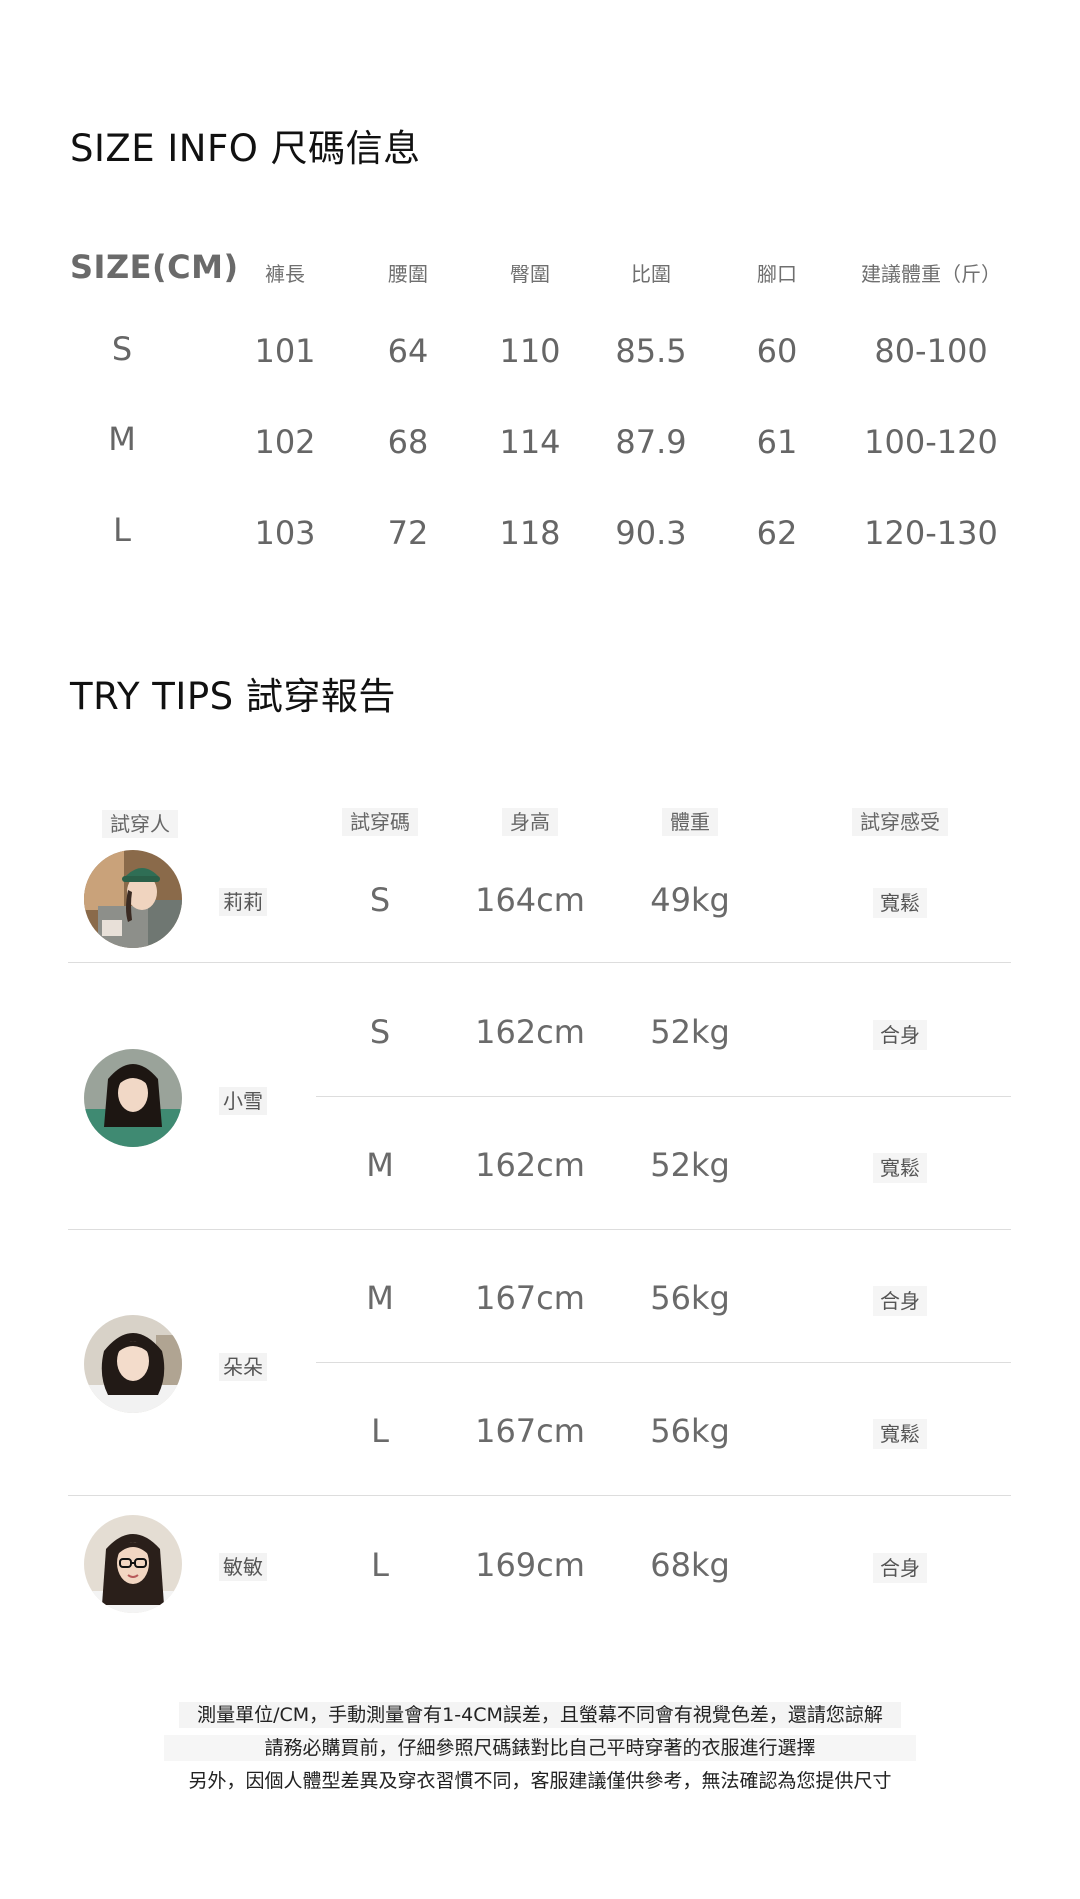  Describe the element at coordinates (530, 274) in the screenshot. I see `size-table-header-hip: 臀圍` at that location.